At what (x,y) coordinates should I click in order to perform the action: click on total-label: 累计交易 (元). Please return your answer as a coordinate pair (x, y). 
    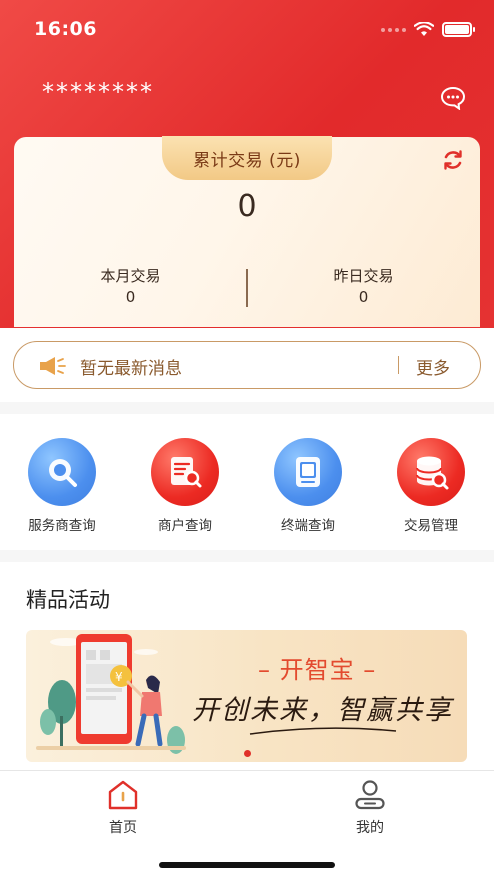
    Looking at the image, I should click on (247, 160).